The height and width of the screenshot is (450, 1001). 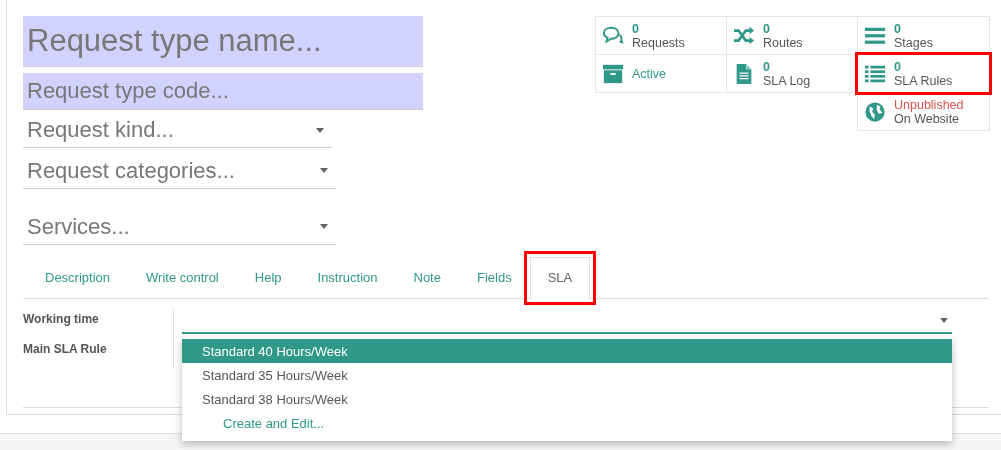 I want to click on globe-icon, so click(x=875, y=111).